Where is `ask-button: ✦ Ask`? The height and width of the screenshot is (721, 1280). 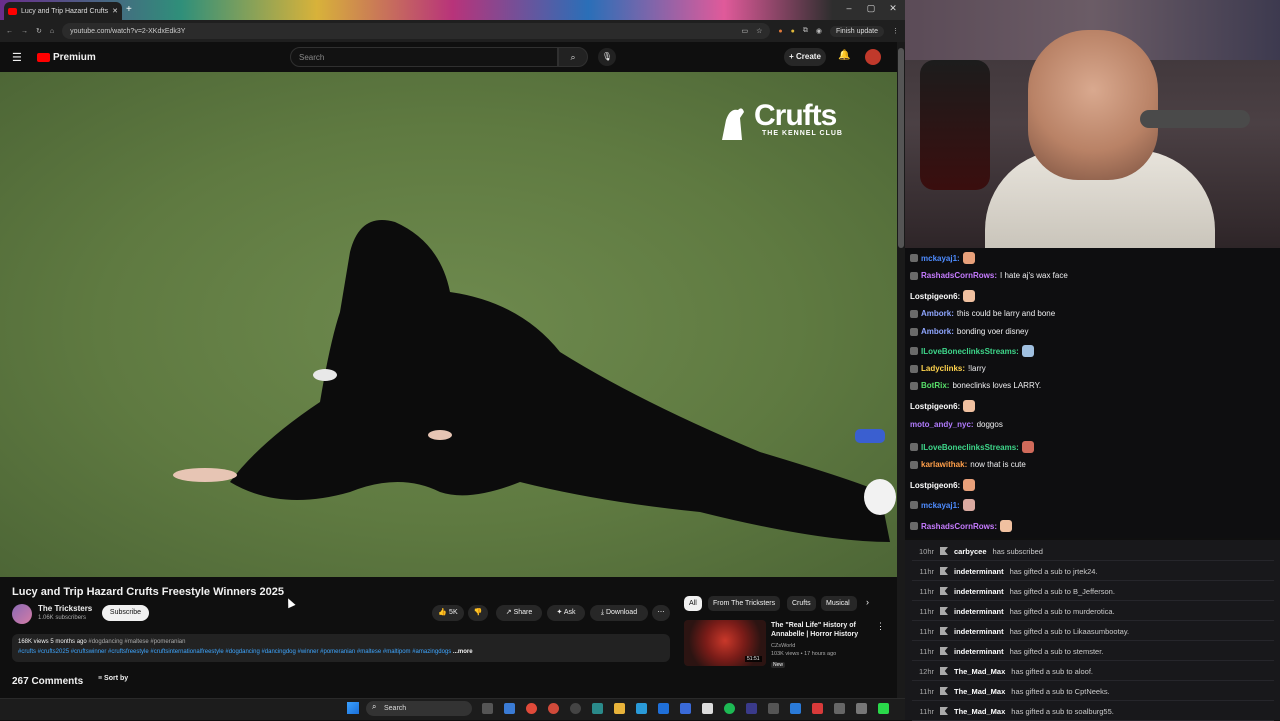 ask-button: ✦ Ask is located at coordinates (566, 613).